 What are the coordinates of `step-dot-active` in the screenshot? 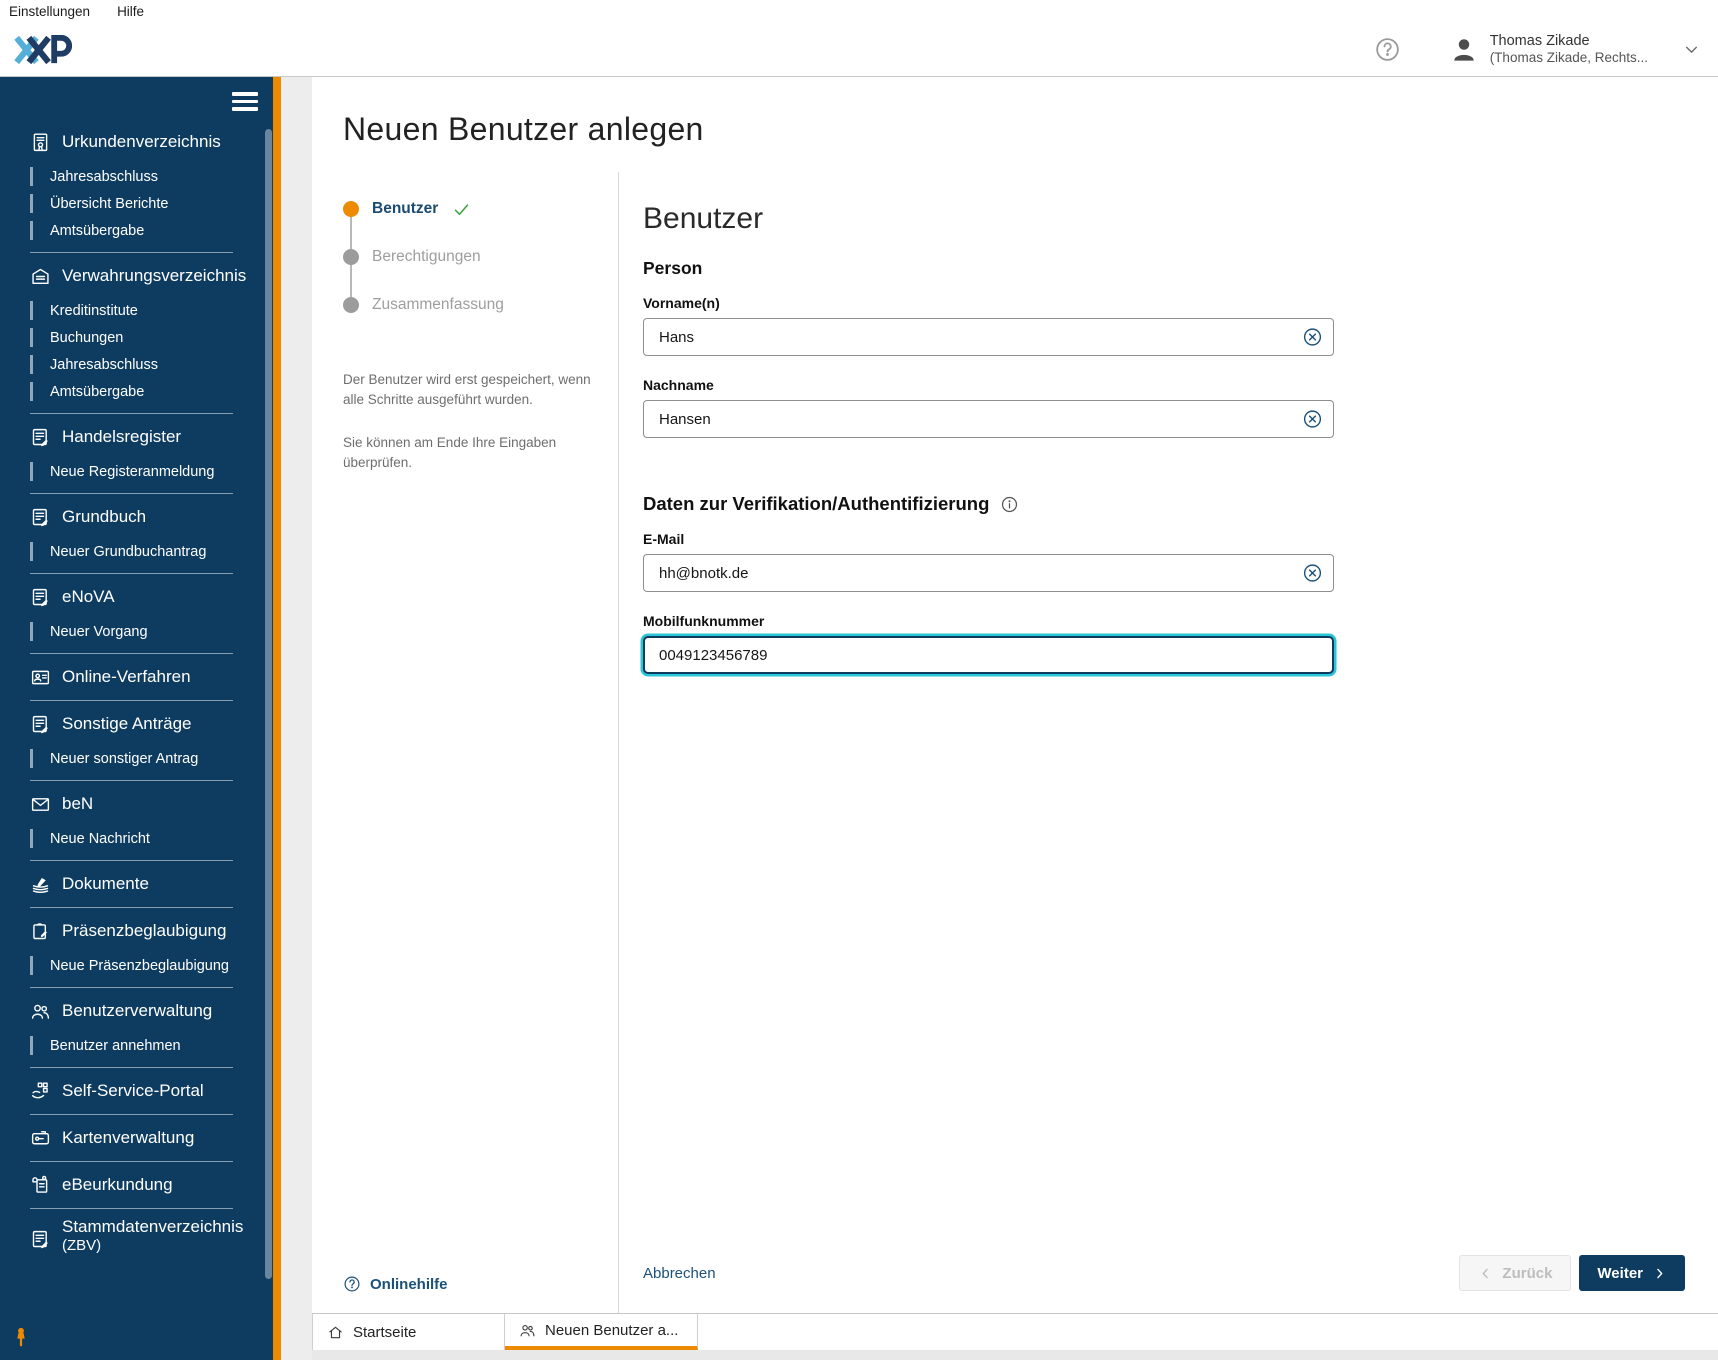 It's located at (351, 209).